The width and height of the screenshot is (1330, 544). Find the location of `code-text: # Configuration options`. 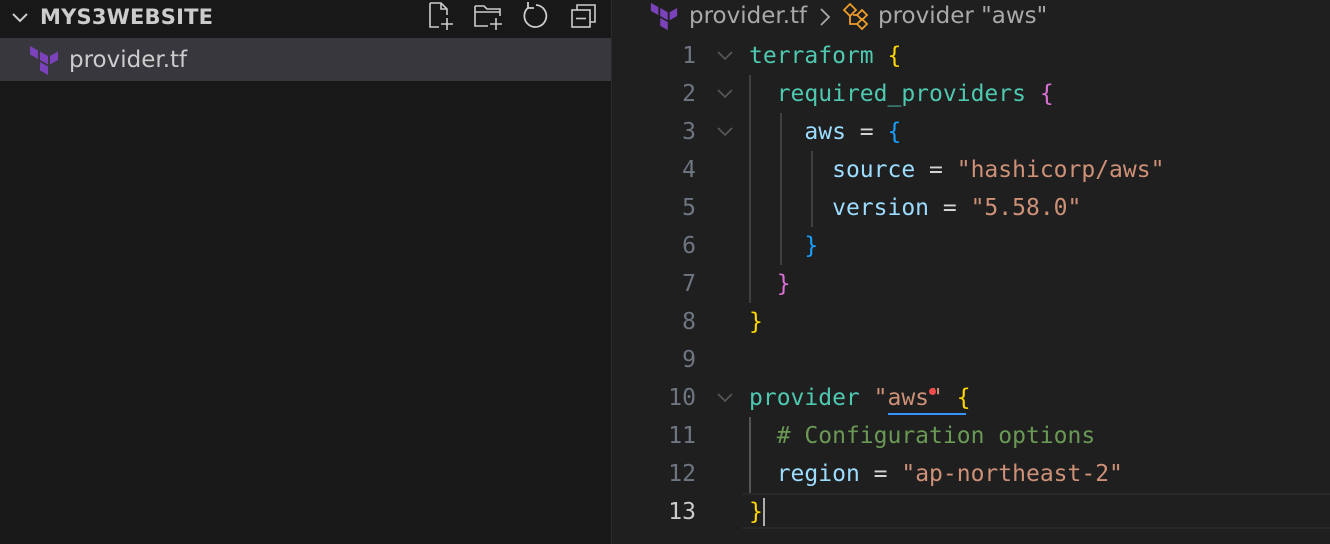

code-text: # Configuration options is located at coordinates (936, 436).